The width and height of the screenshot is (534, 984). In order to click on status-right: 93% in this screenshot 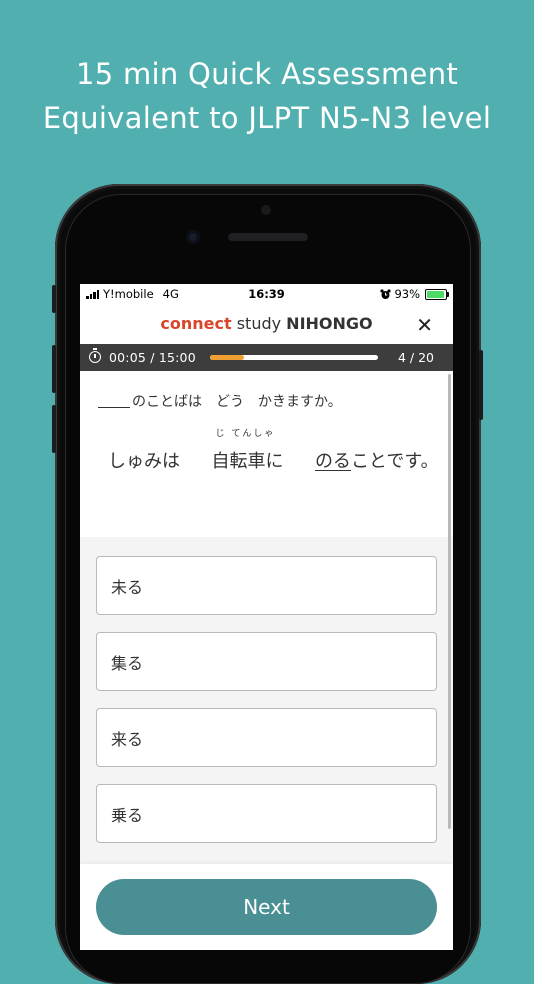, I will do `click(414, 294)`.